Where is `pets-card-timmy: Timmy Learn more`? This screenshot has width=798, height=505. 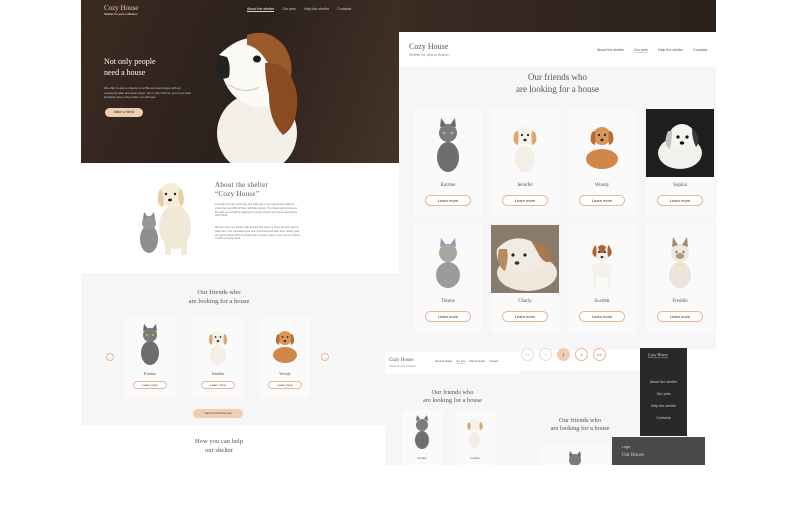
pets-card-timmy: Timmy Learn more is located at coordinates (448, 279).